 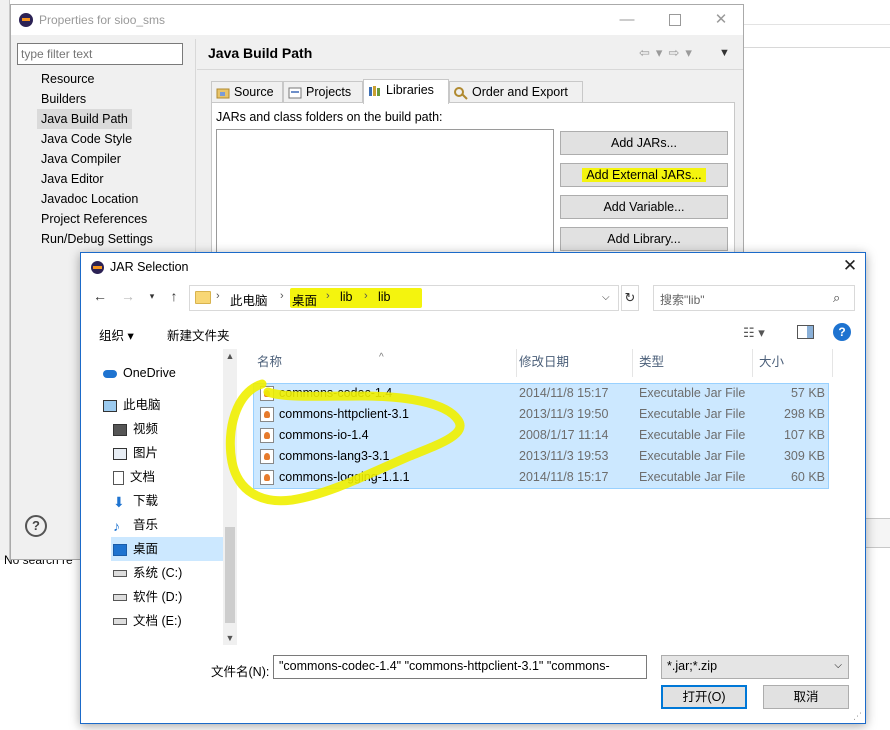 I want to click on address-dropdown-icon: ⌵, so click(x=606, y=297).